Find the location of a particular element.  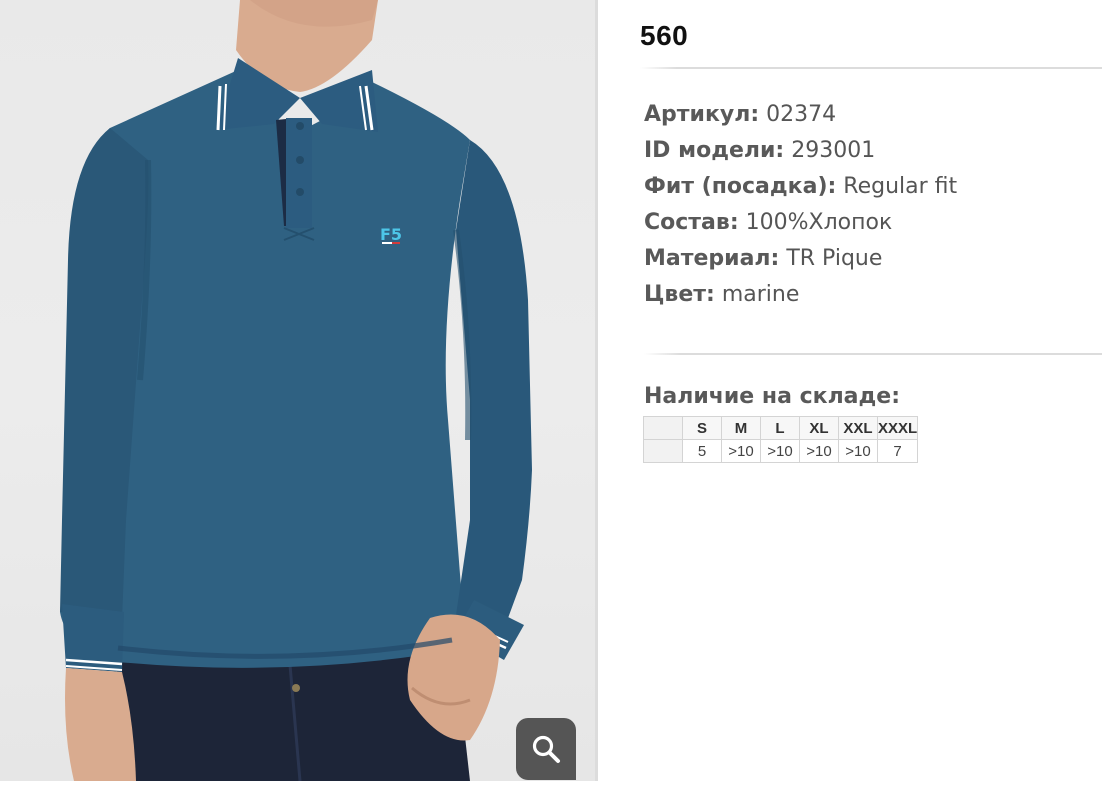

spec-composition: Состав: 100%Хлопок is located at coordinates (800, 223).